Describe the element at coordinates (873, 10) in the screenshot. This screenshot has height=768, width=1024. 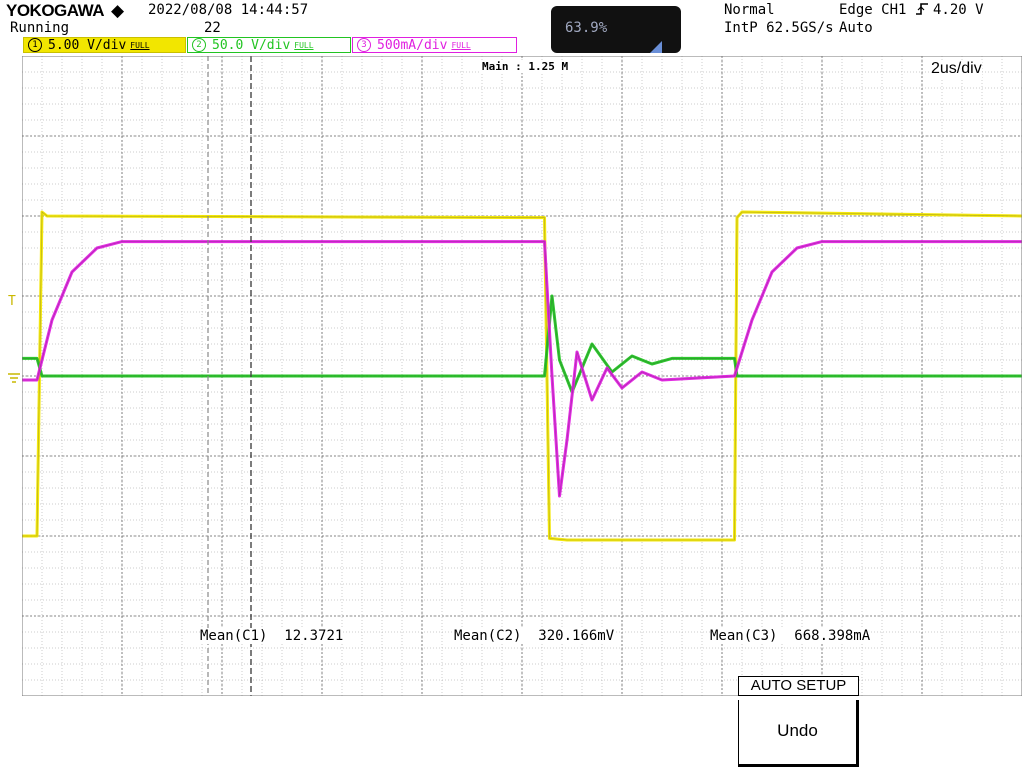
I see `trigger-source: Edge CH1` at that location.